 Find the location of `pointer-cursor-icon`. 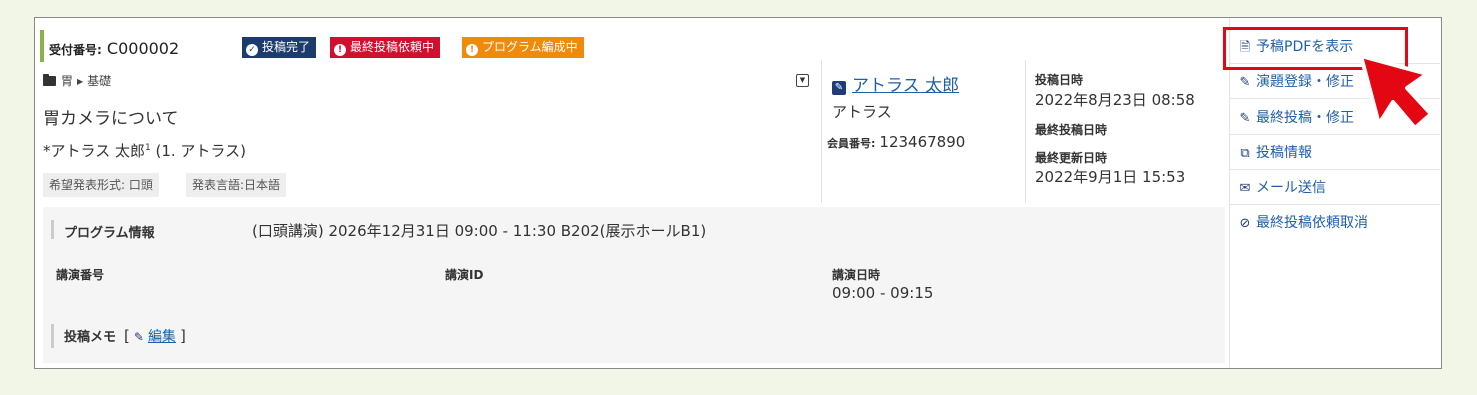

pointer-cursor-icon is located at coordinates (1396, 92).